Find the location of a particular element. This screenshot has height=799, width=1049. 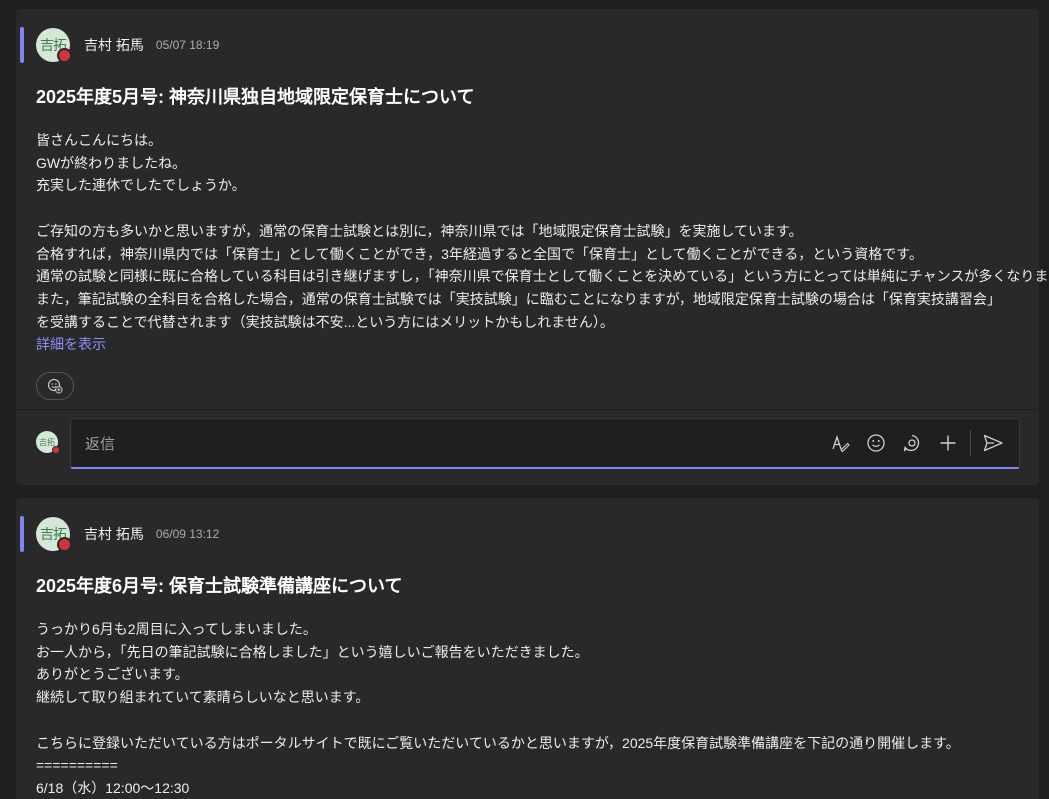

post-subject: 2025年度6月号: 保育士試験準備講座について is located at coordinates (219, 586).